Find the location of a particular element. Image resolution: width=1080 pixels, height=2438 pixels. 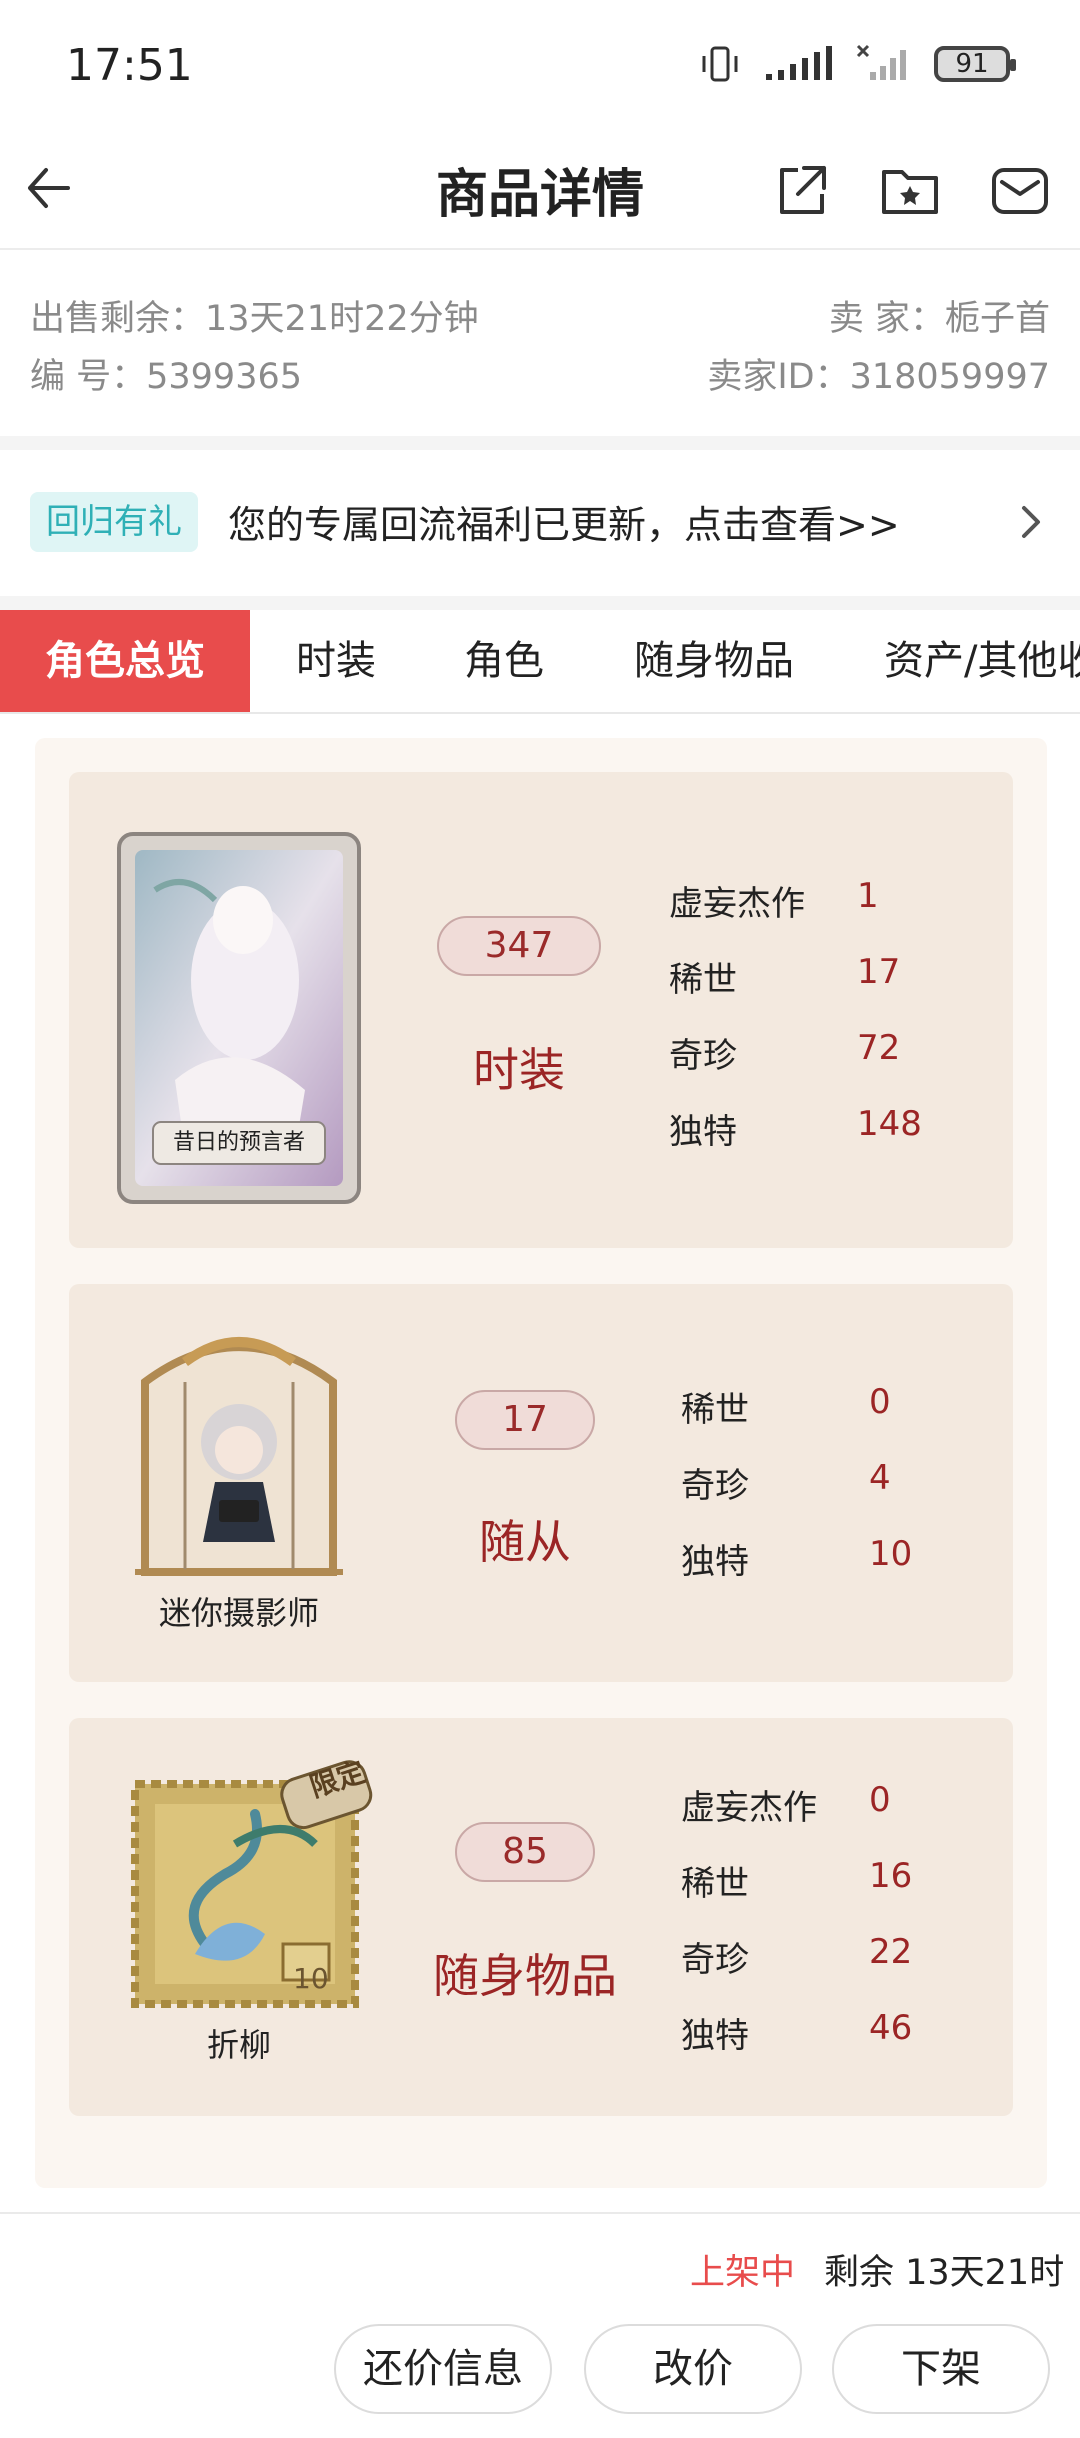

title-bar: 商品详情 is located at coordinates (540, 190).